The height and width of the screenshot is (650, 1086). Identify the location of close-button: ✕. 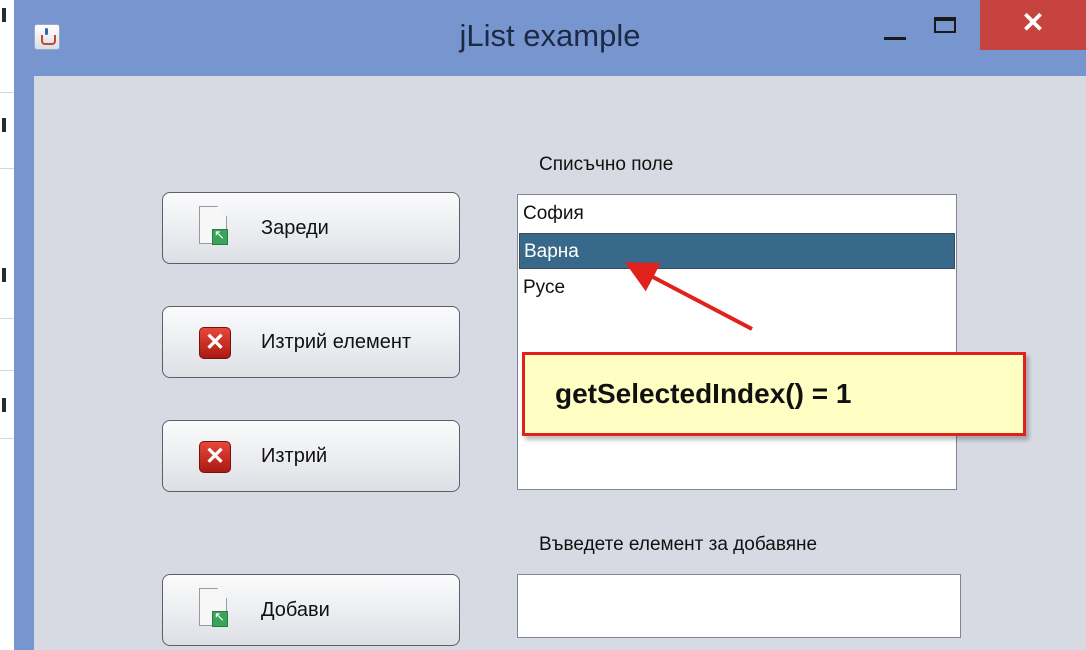
(1033, 25).